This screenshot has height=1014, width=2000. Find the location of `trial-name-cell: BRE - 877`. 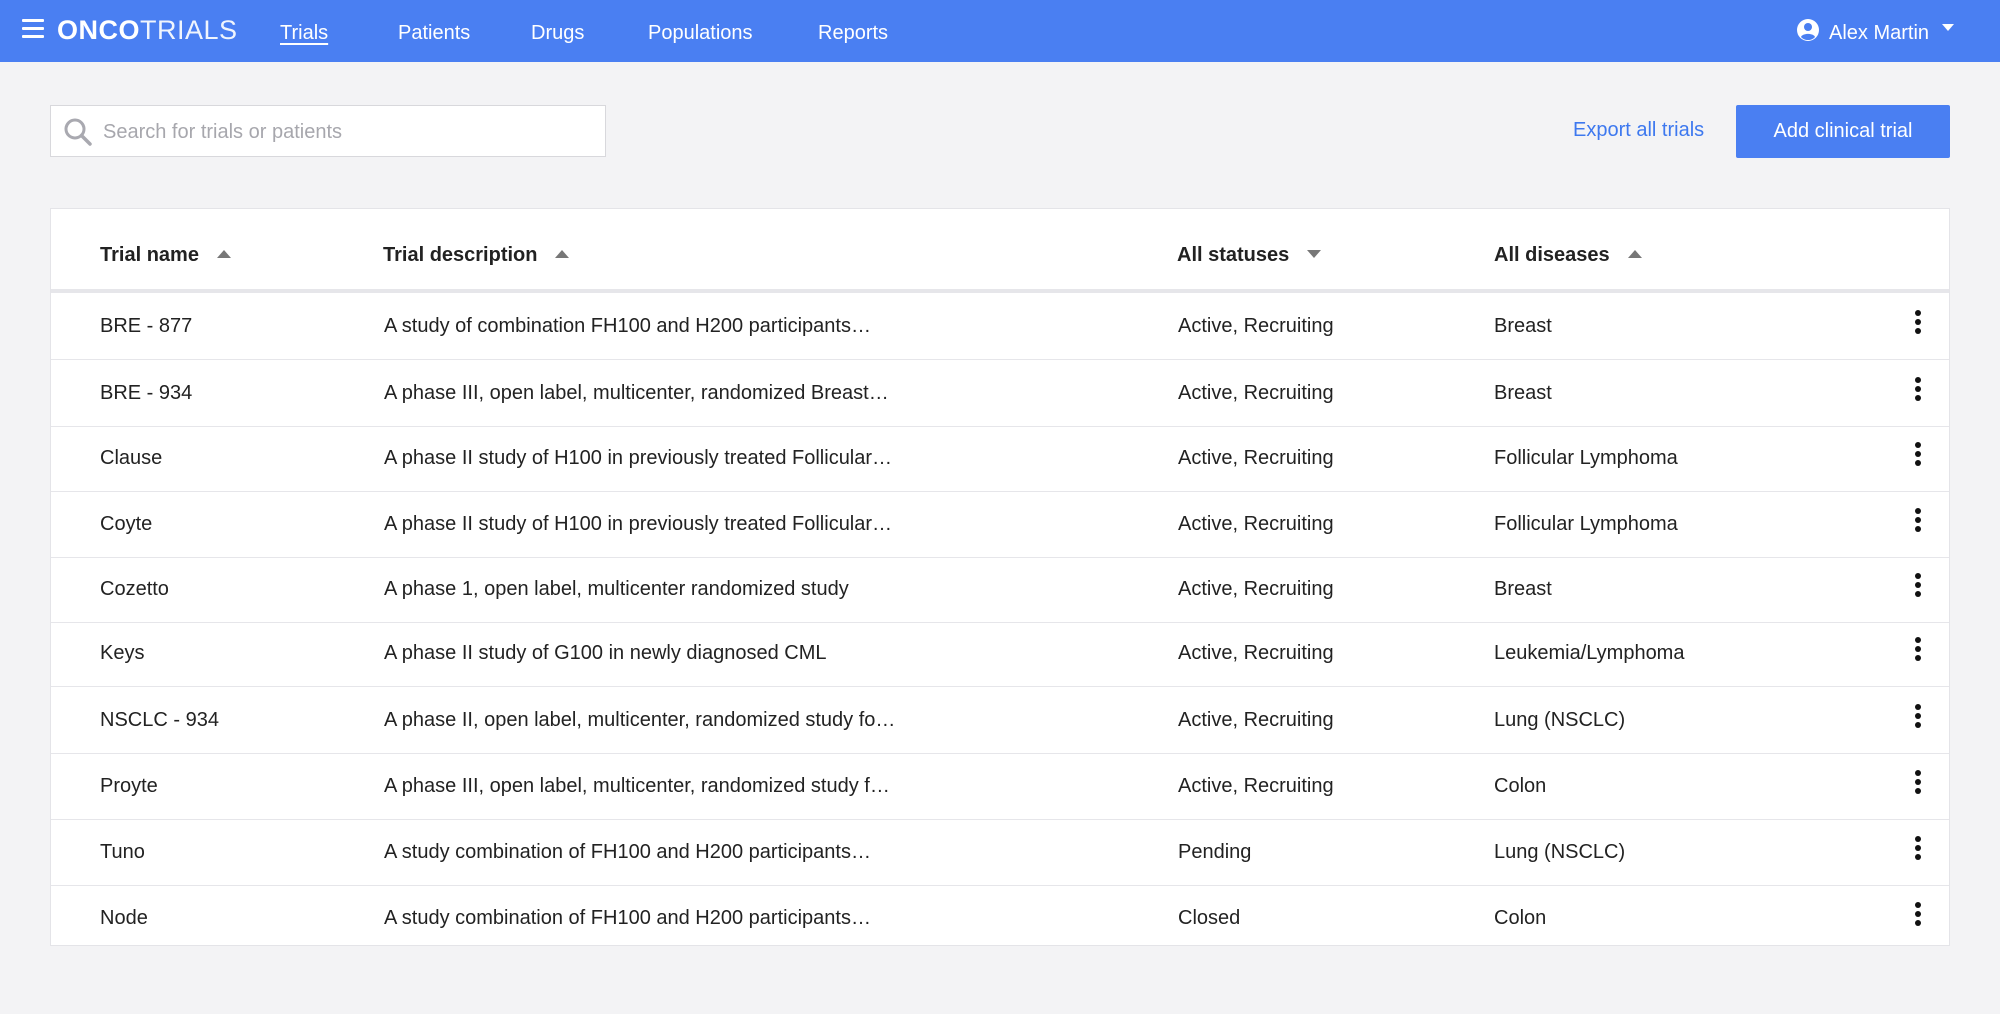

trial-name-cell: BRE - 877 is located at coordinates (146, 326).